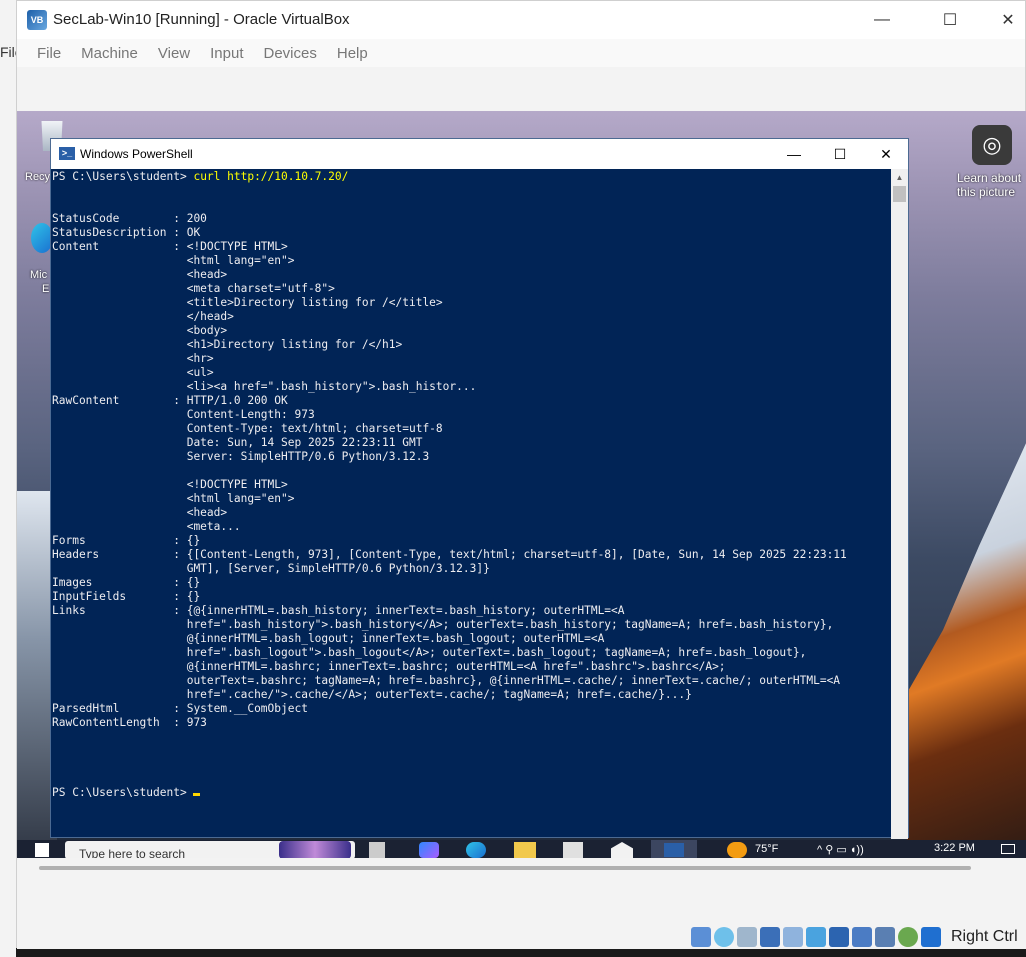 The image size is (1026, 957). What do you see at coordinates (476, 850) in the screenshot?
I see `edge-taskbar-icon` at bounding box center [476, 850].